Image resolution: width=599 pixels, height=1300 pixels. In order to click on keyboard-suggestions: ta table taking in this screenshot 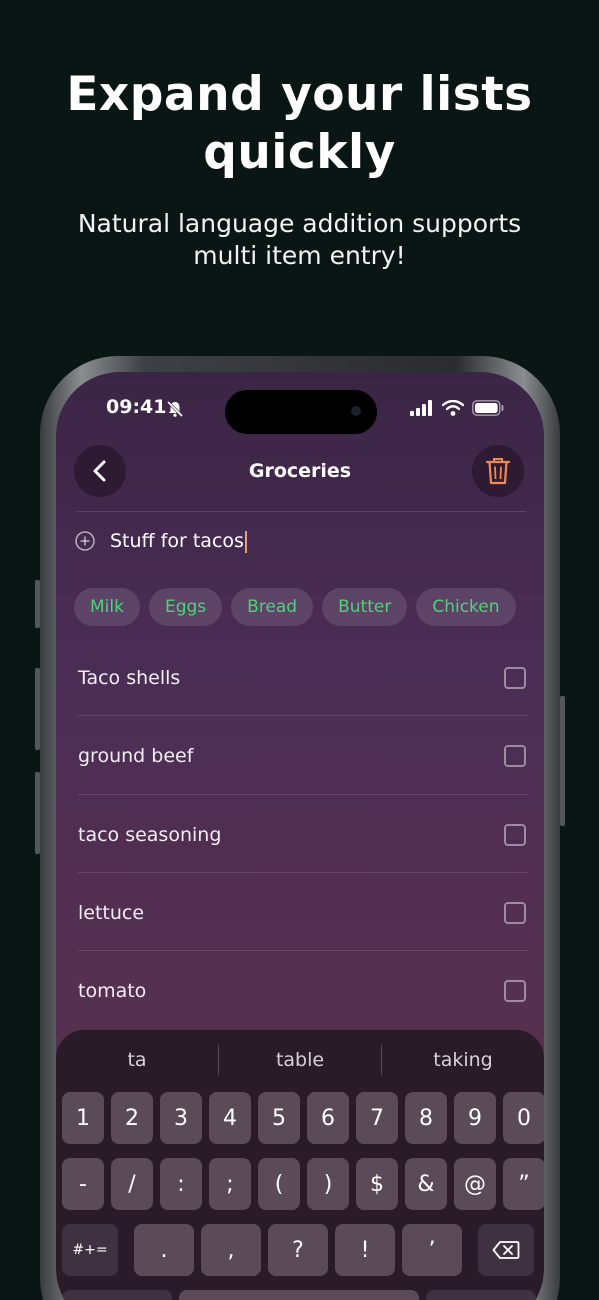, I will do `click(300, 1060)`.